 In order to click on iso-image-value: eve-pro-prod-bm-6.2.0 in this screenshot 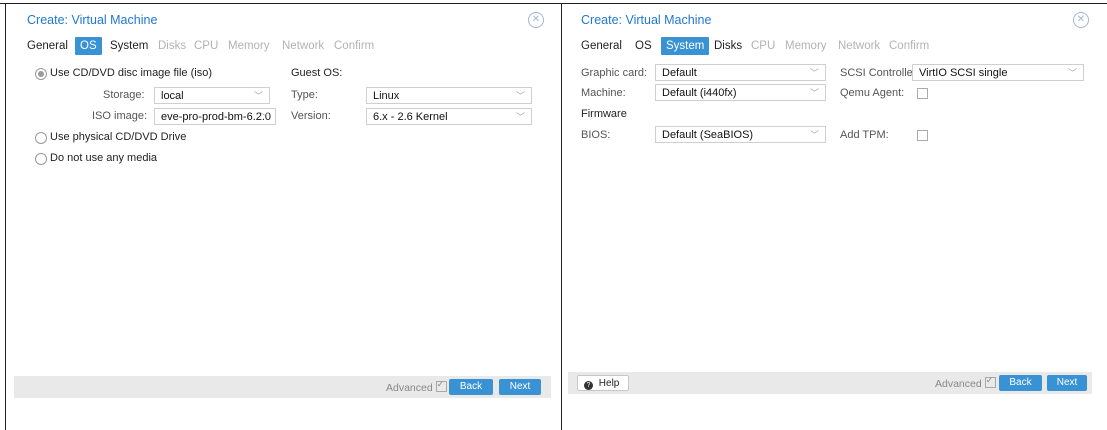, I will do `click(216, 117)`.